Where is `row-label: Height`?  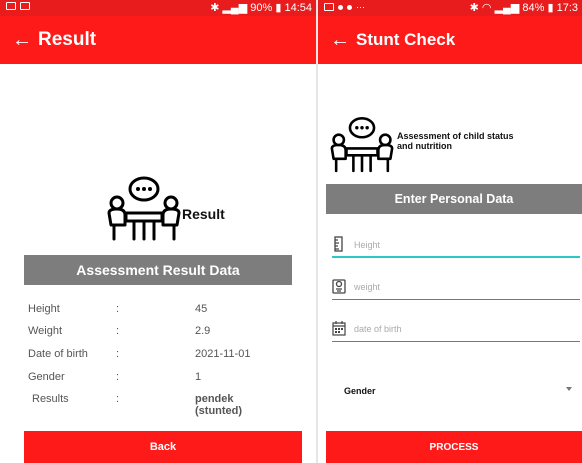
row-label: Height is located at coordinates (44, 309).